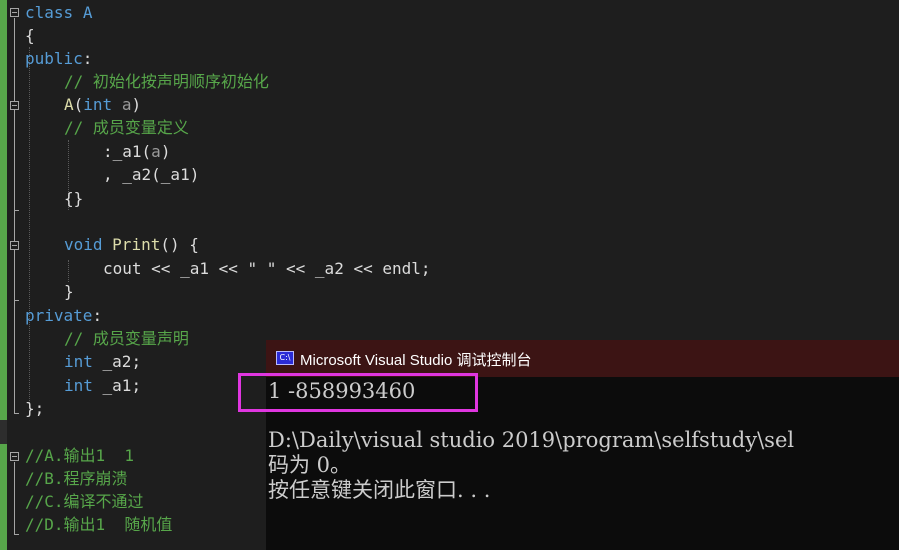  I want to click on code-member-a2: int _a2;, so click(102, 361).